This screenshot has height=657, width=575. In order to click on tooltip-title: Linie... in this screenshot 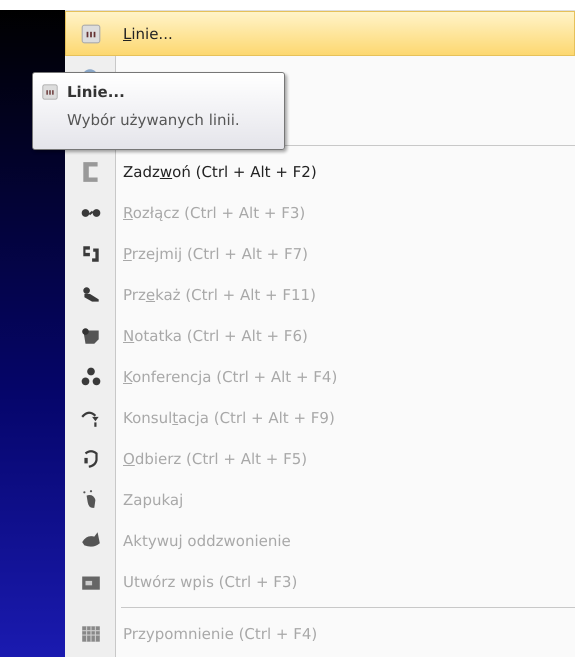, I will do `click(96, 92)`.